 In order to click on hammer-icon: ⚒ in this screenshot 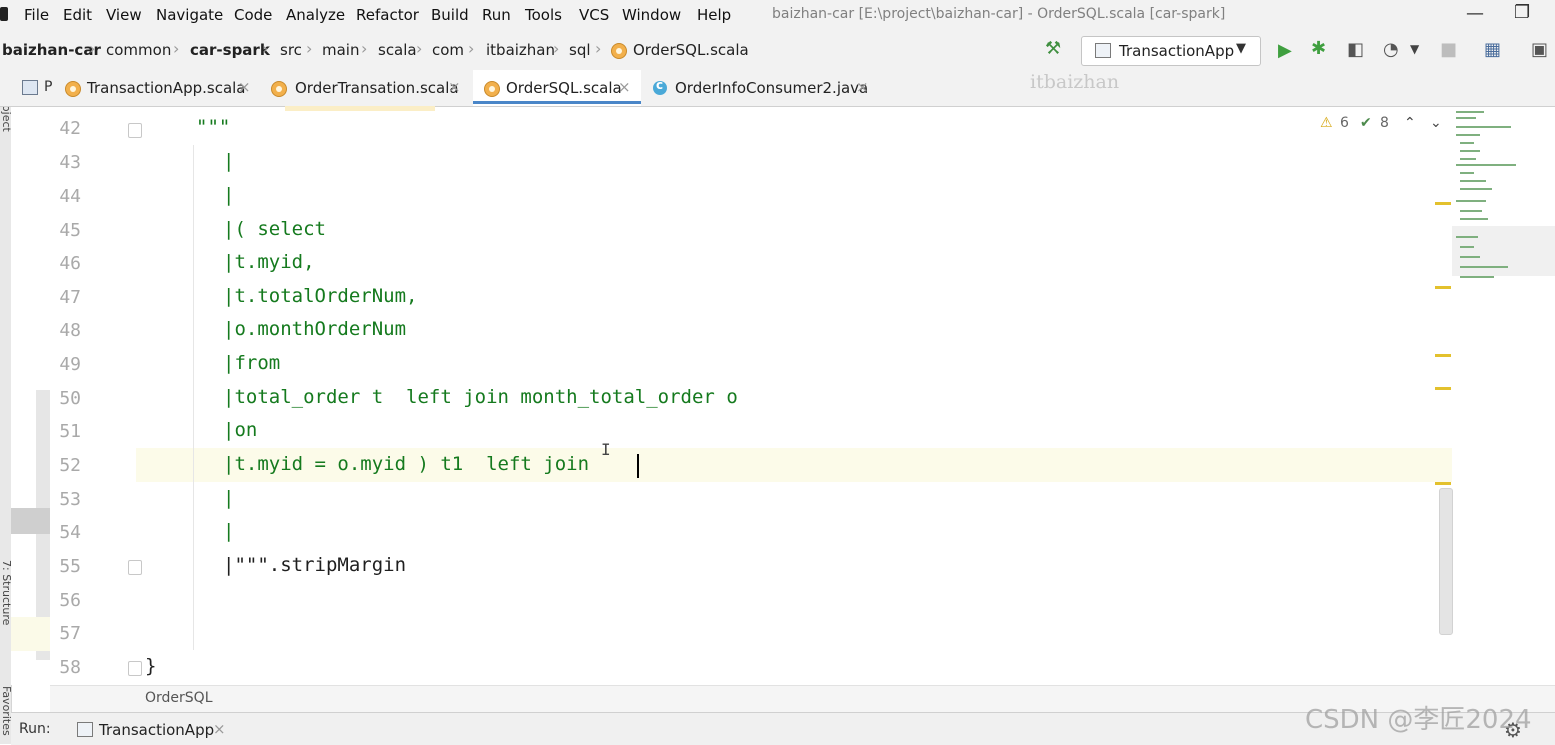, I will do `click(1053, 48)`.